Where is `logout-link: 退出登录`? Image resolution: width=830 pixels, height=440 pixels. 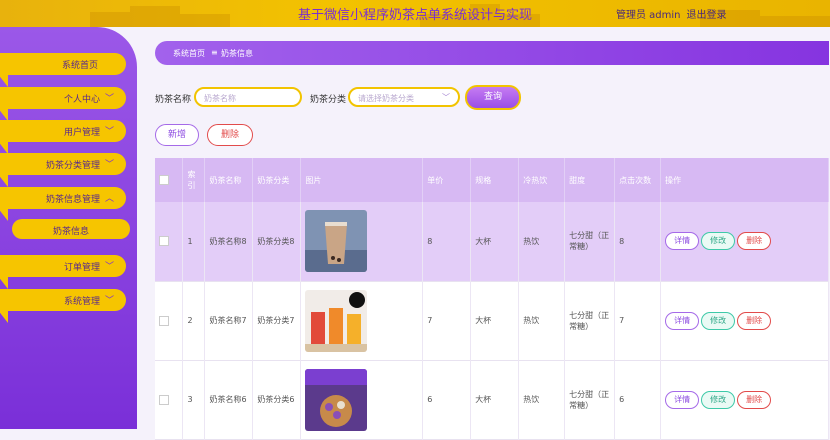
logout-link: 退出登录 is located at coordinates (707, 15).